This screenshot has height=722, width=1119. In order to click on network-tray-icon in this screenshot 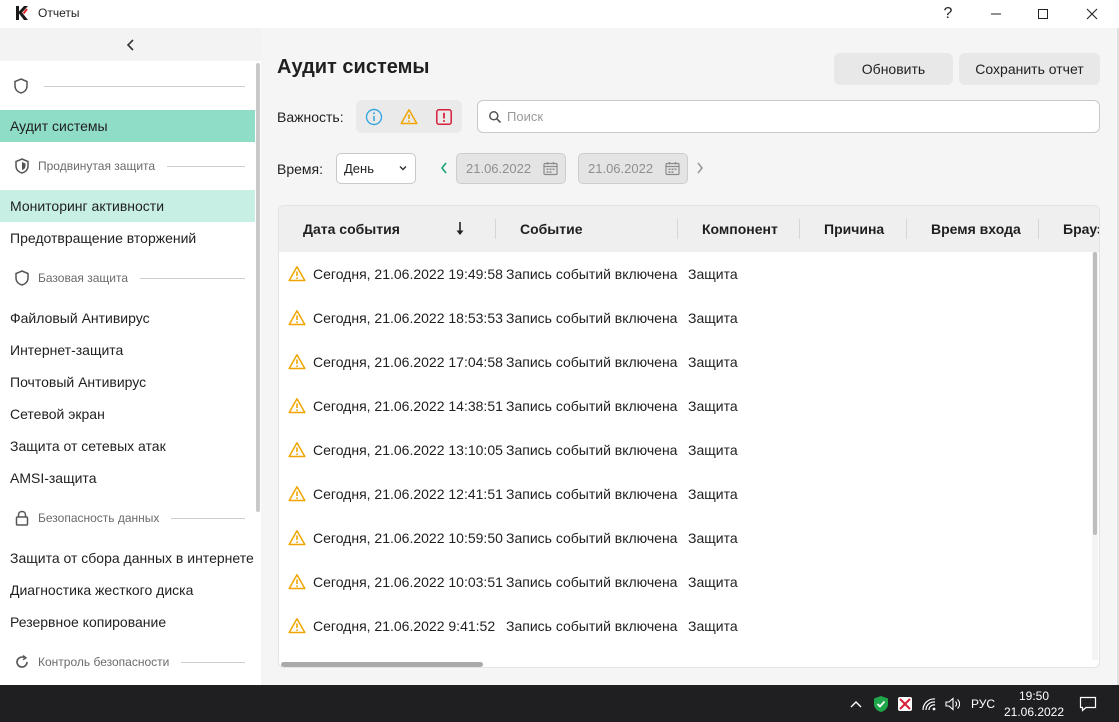, I will do `click(929, 703)`.